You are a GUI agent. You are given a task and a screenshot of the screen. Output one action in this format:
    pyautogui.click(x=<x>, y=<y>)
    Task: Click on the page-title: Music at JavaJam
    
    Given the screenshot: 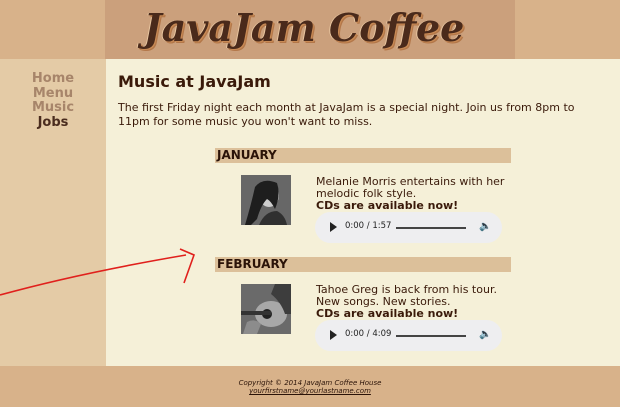 What is the action you would take?
    pyautogui.click(x=194, y=81)
    